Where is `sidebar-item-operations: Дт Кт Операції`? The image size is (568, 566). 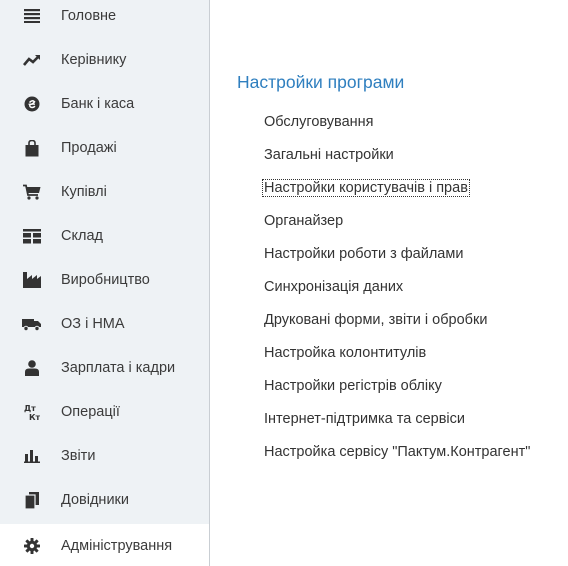
sidebar-item-operations: Дт Кт Операції is located at coordinates (104, 412).